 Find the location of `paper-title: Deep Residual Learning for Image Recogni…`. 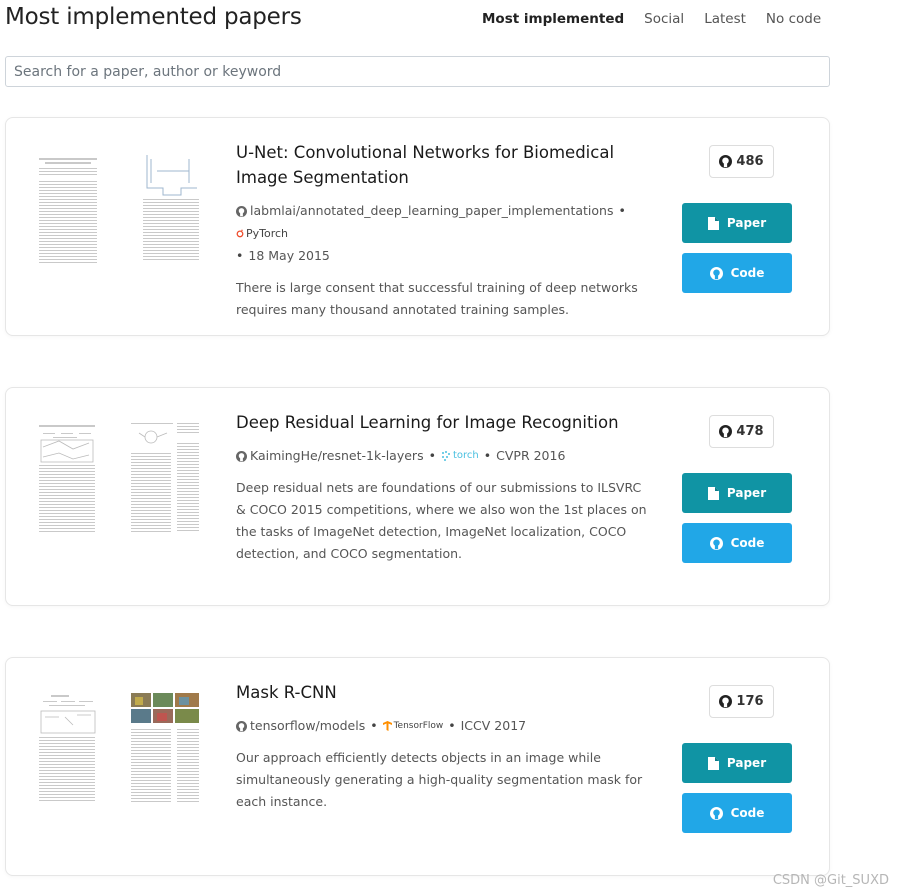

paper-title: Deep Residual Learning for Image Recogni… is located at coordinates (443, 422).